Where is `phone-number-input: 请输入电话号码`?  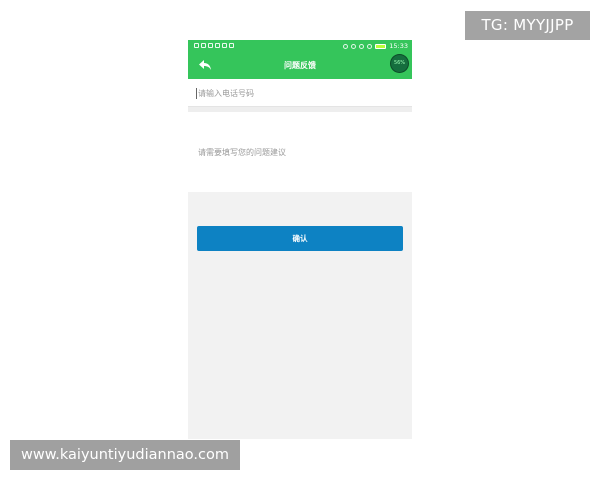
phone-number-input: 请输入电话号码 is located at coordinates (300, 93).